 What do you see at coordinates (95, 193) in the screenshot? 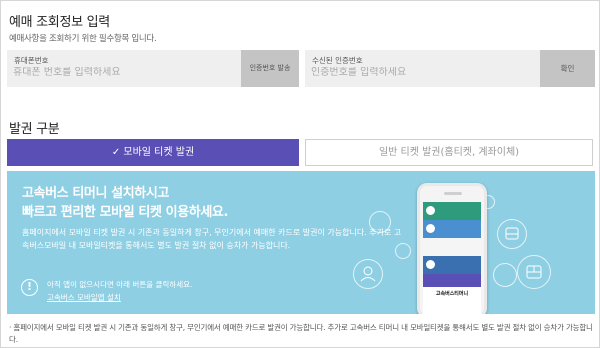
I see `banner-heading-line1: 고속버스 티머니 설치하시고` at bounding box center [95, 193].